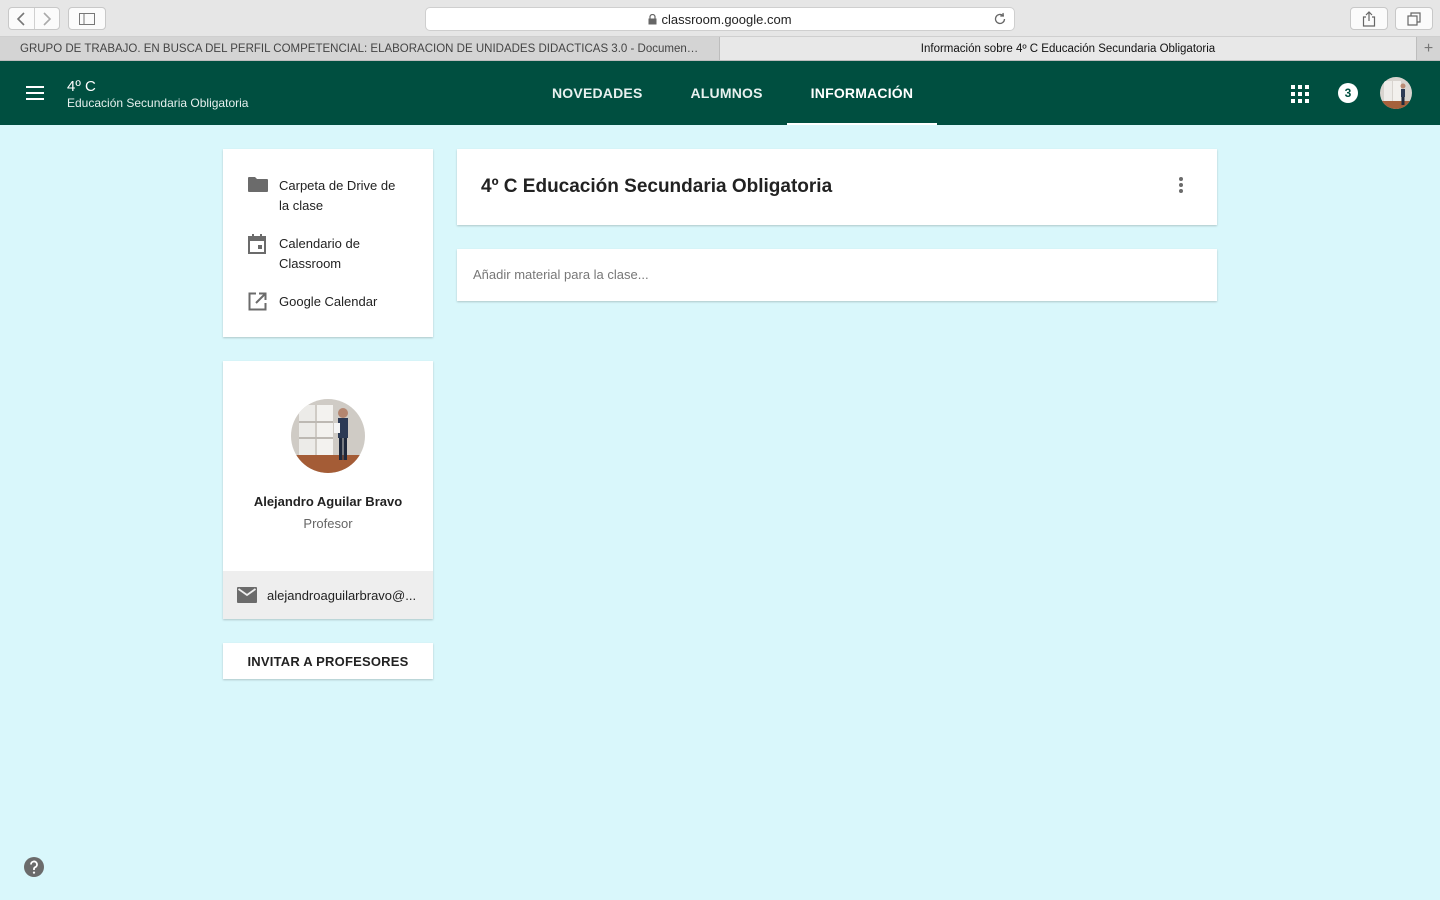 The height and width of the screenshot is (900, 1440). I want to click on mail-icon, so click(247, 595).